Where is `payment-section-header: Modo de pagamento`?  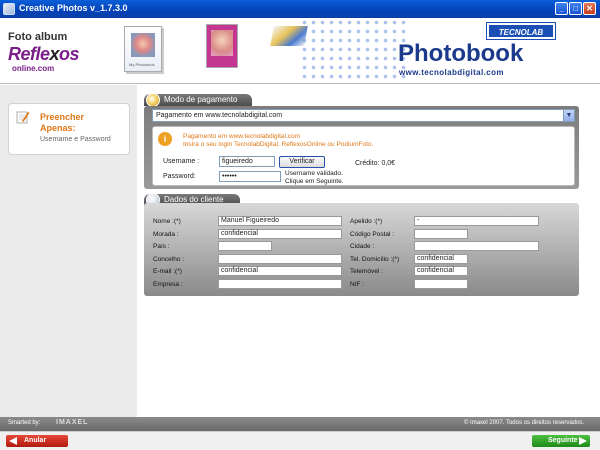 payment-section-header: Modo de pagamento is located at coordinates (198, 100).